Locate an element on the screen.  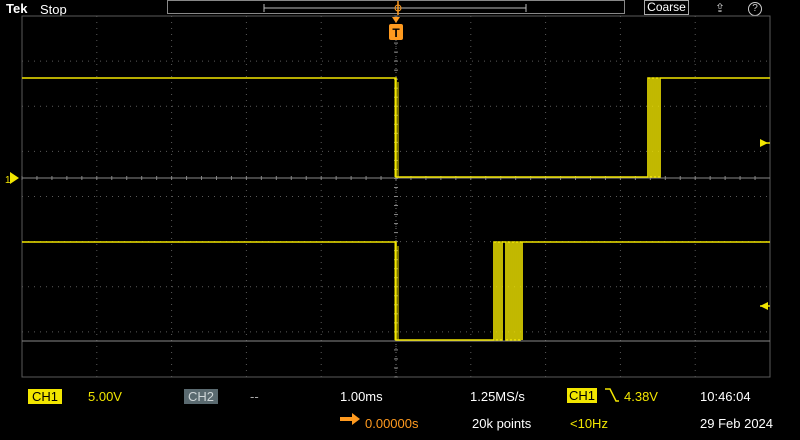
trigger-frequency: <10Hz is located at coordinates (589, 423).